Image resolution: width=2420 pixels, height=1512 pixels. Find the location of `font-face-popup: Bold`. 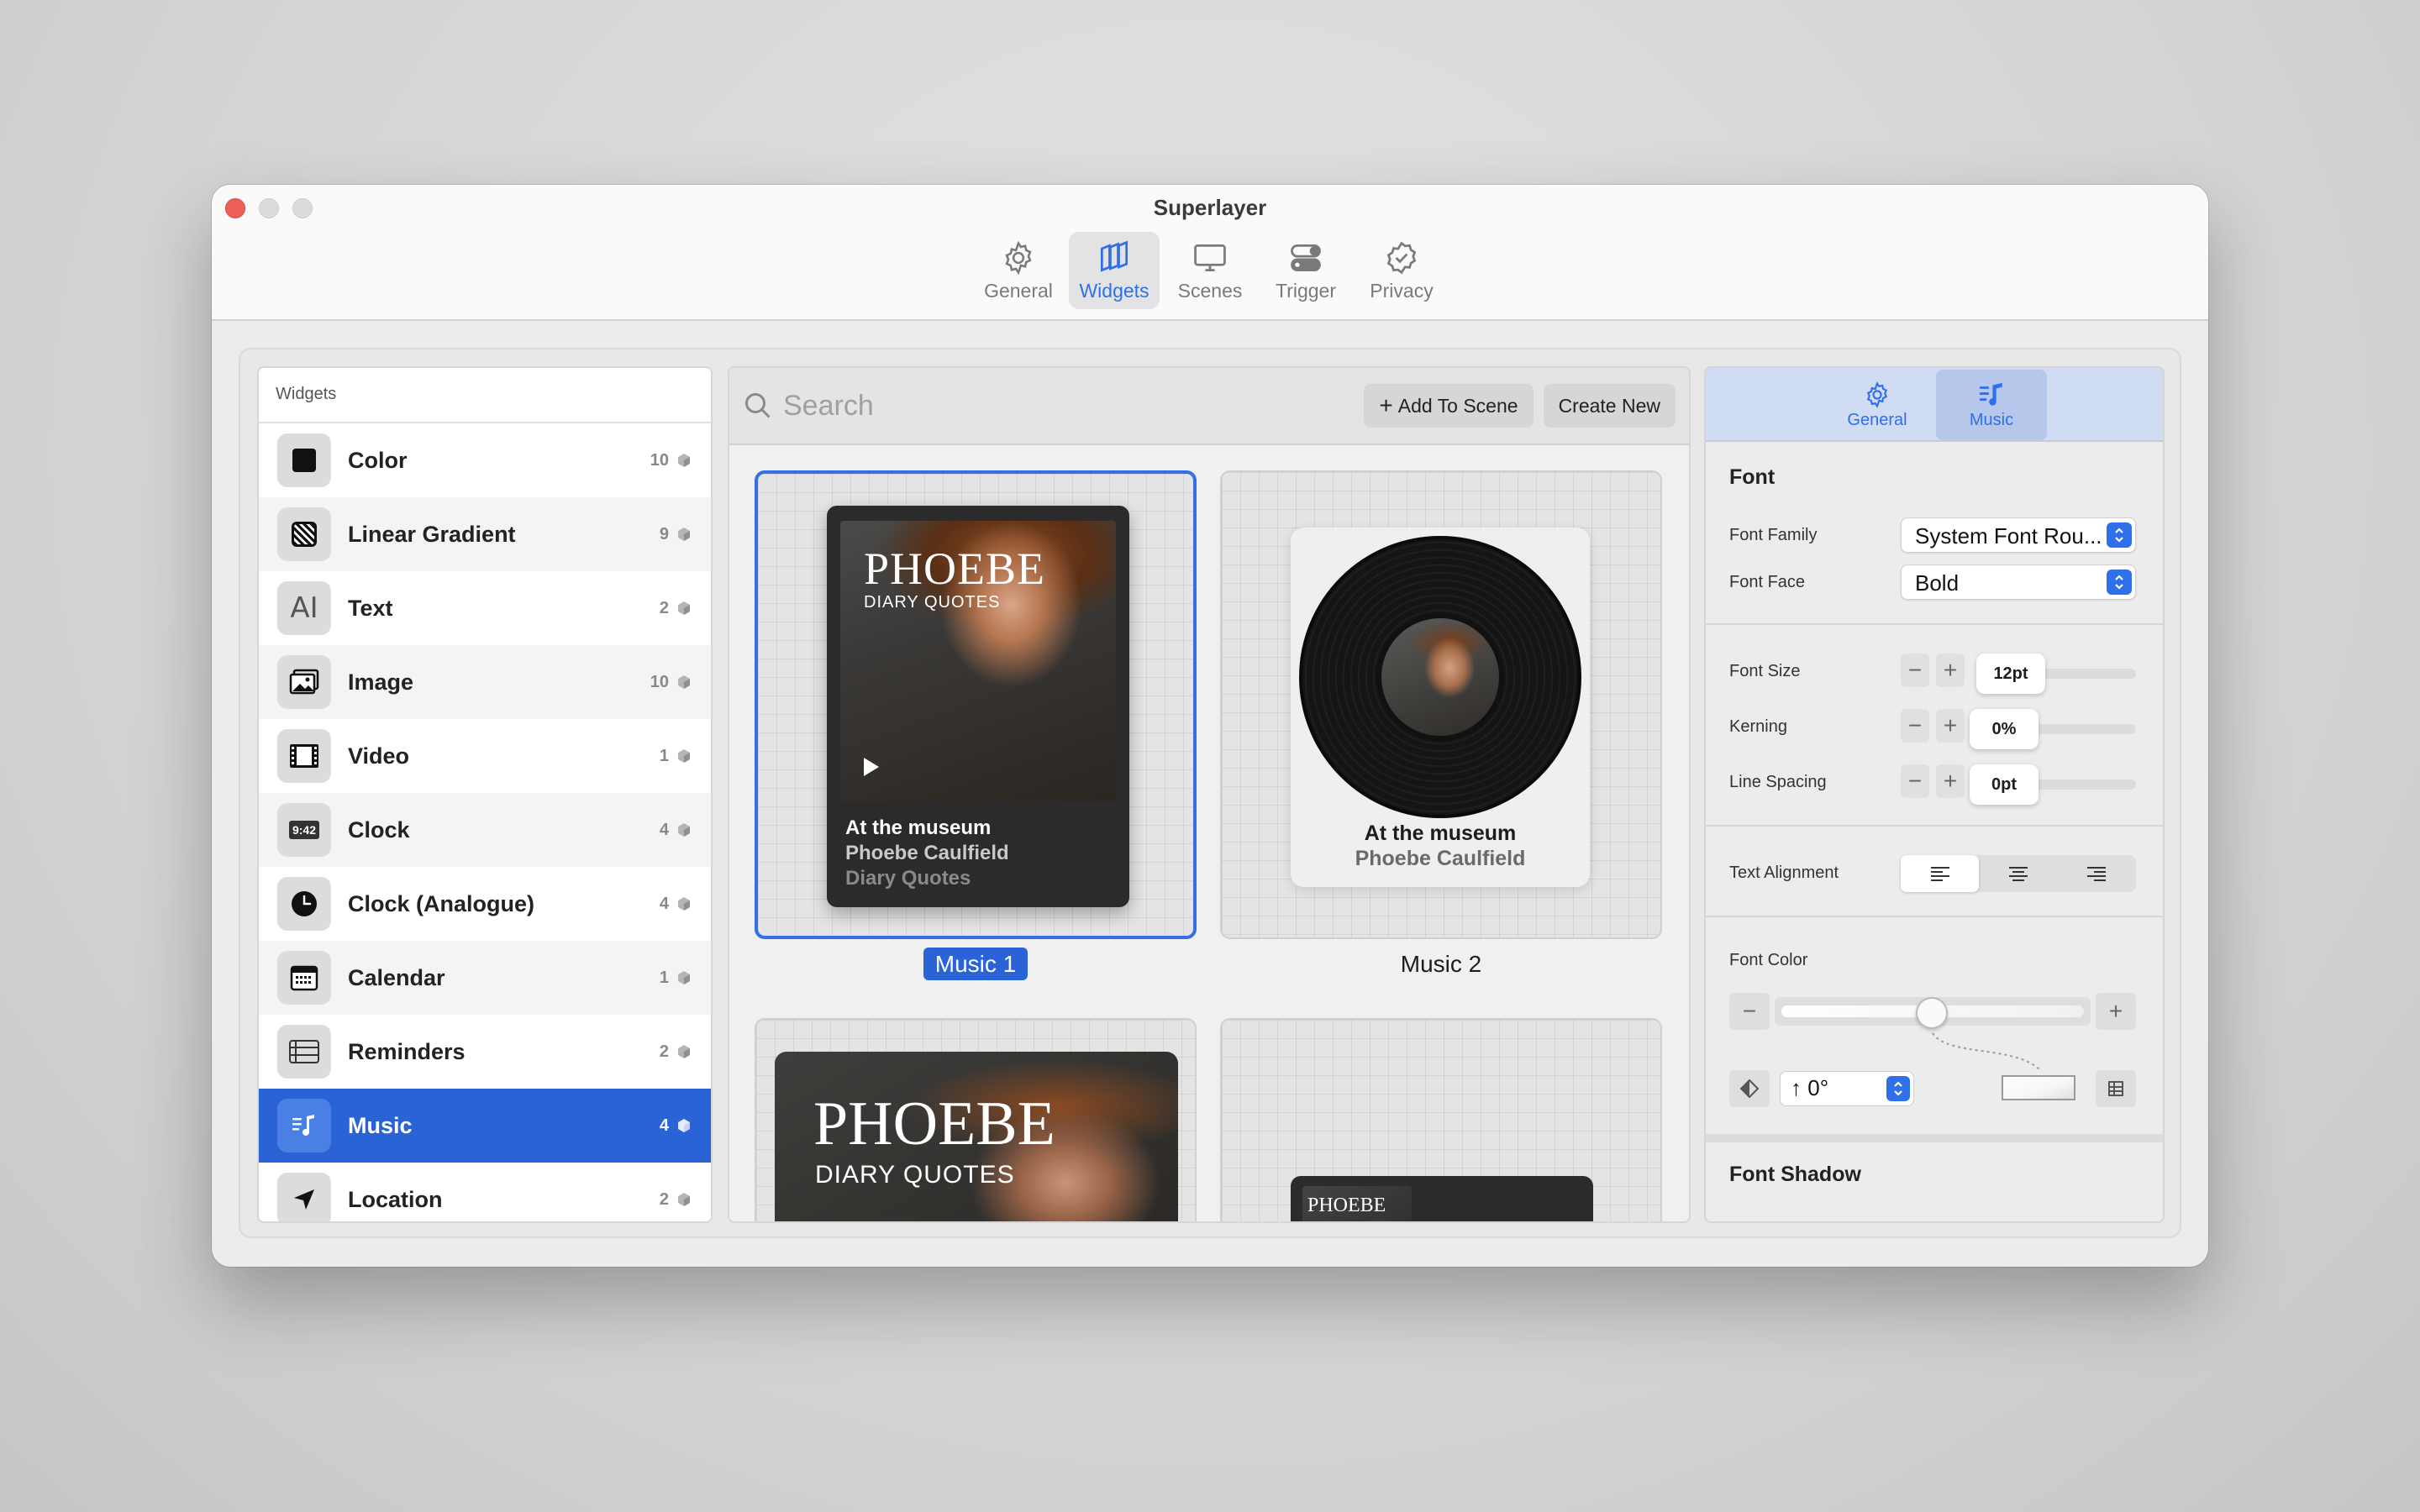

font-face-popup: Bold is located at coordinates (2019, 582).